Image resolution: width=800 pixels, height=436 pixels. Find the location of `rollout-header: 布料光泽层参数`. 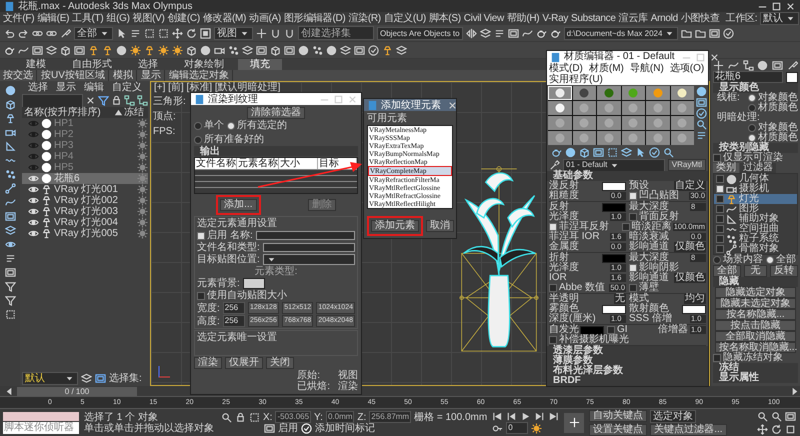

rollout-header: 布料光泽层参数 is located at coordinates (627, 371).